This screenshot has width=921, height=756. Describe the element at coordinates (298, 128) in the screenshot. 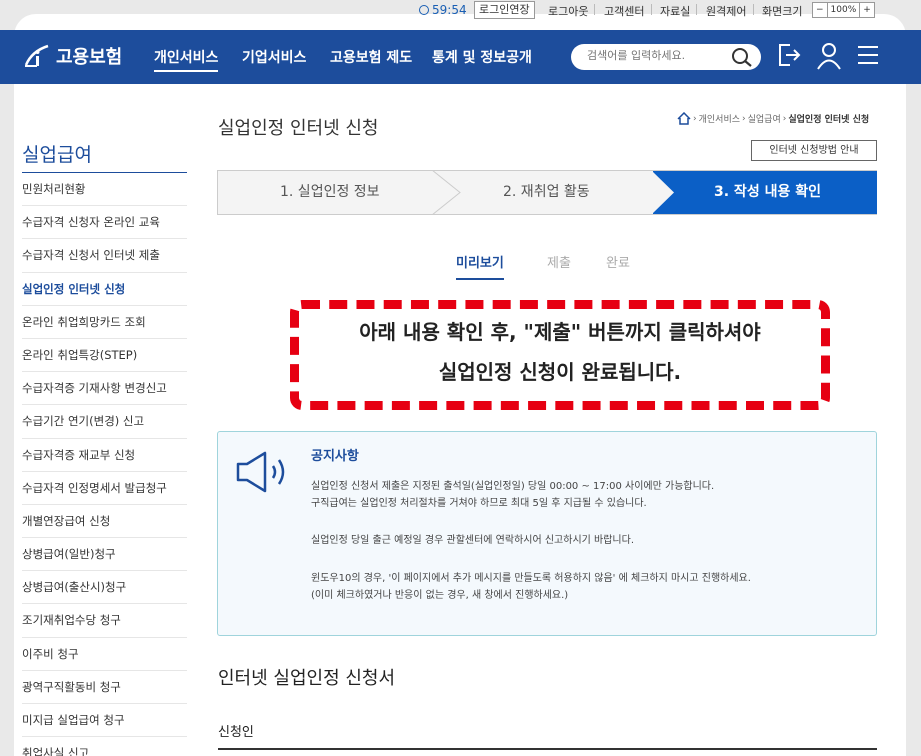

I see `page-title: 실업인정 인터넷 신청` at that location.